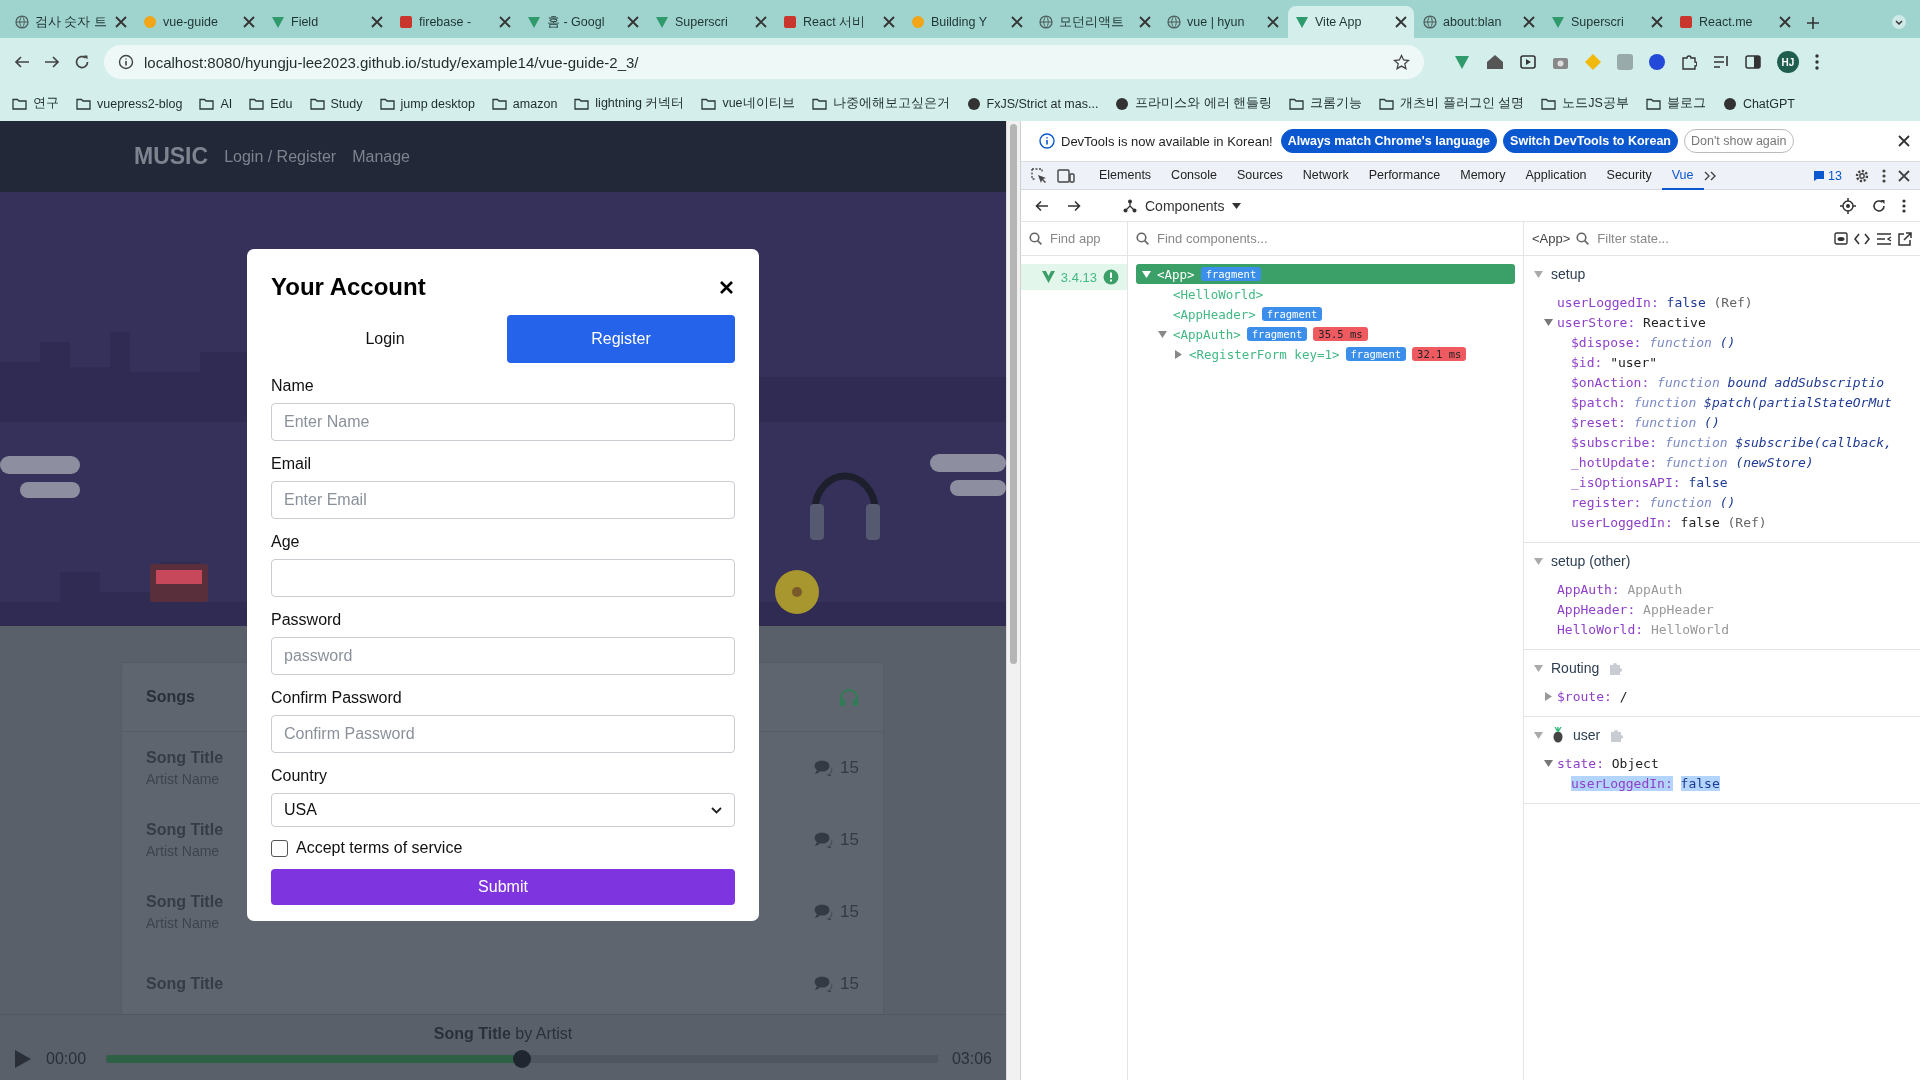  I want to click on state-entry: _isOptionsAPI: false, so click(1649, 482).